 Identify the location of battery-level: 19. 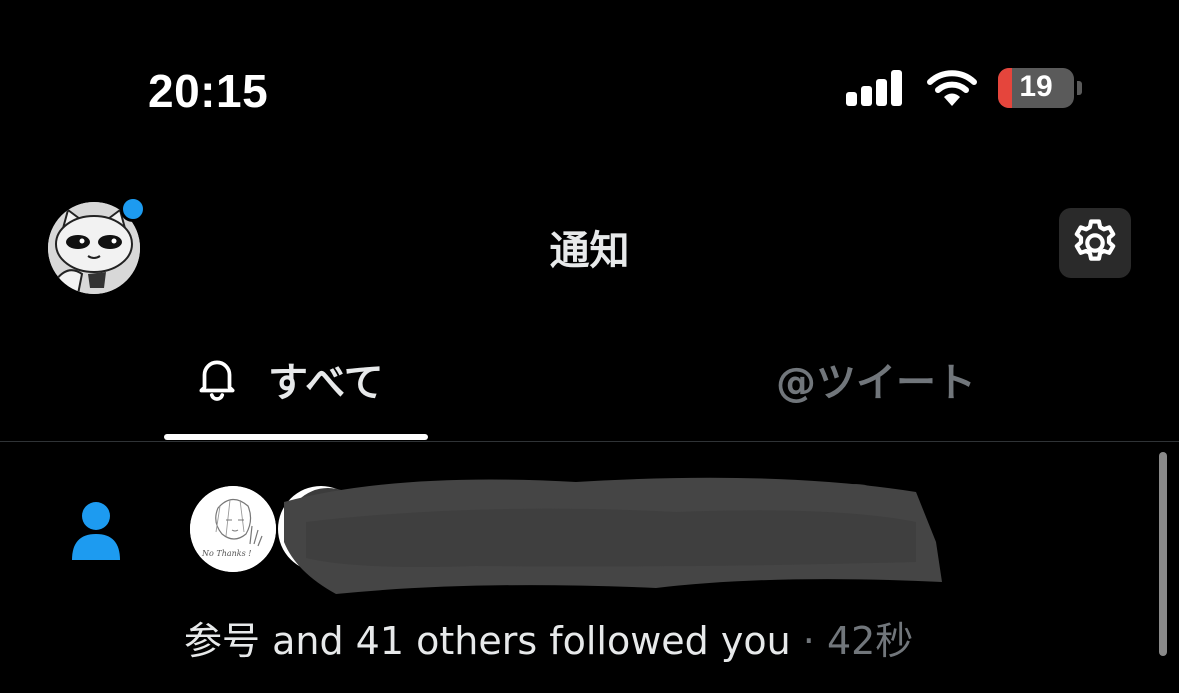
(1036, 86).